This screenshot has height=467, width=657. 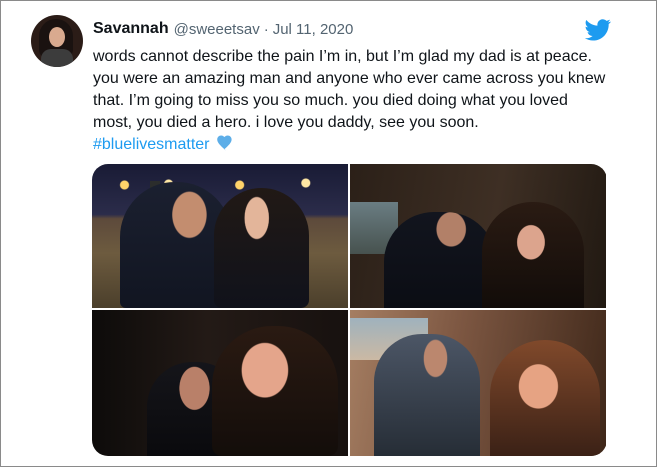 What do you see at coordinates (57, 37) in the screenshot?
I see `avatar-face-shape` at bounding box center [57, 37].